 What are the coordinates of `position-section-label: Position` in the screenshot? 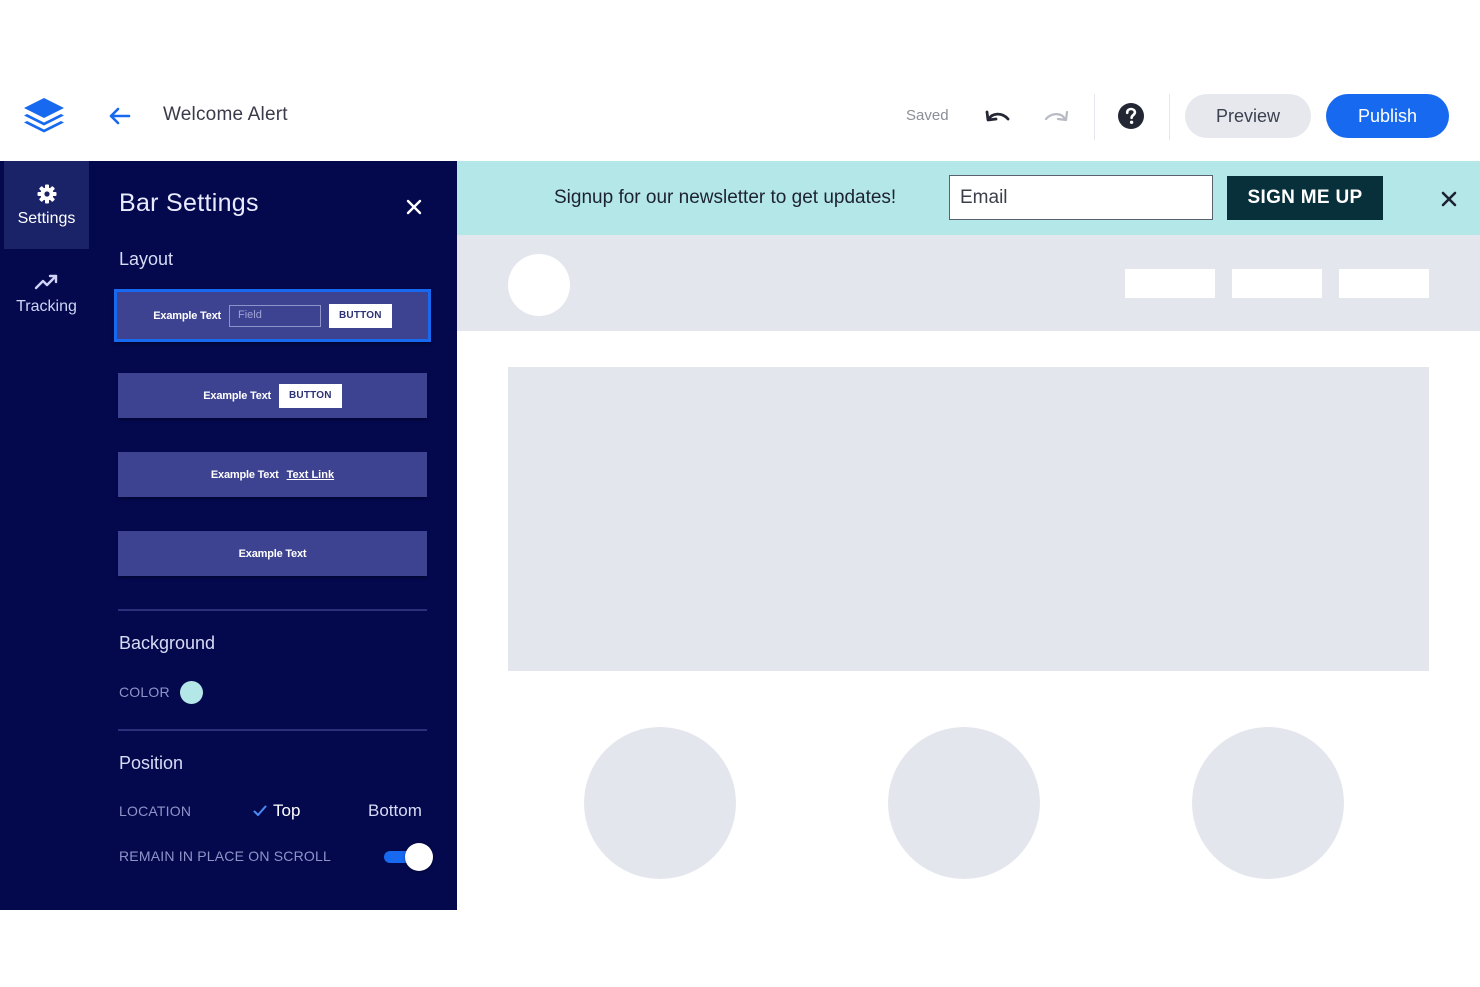 It's located at (151, 763).